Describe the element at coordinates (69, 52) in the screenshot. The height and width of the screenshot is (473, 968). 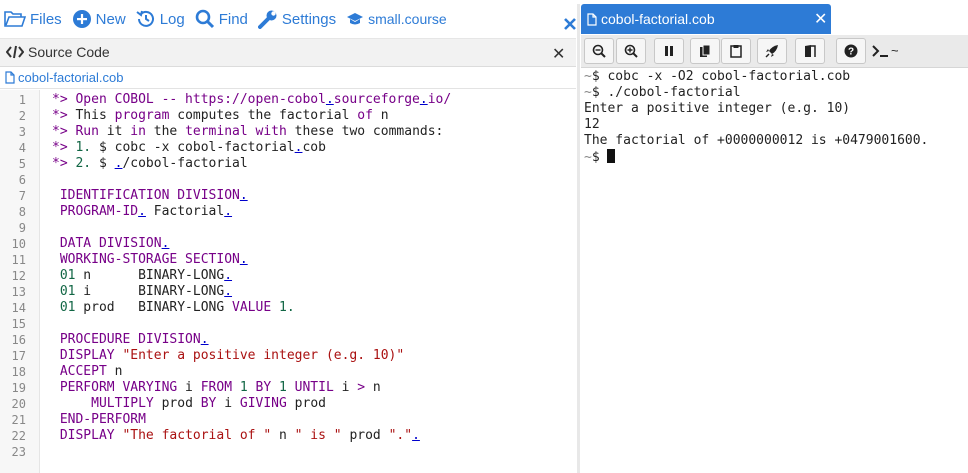
I see `source-code-label: Source Code` at that location.